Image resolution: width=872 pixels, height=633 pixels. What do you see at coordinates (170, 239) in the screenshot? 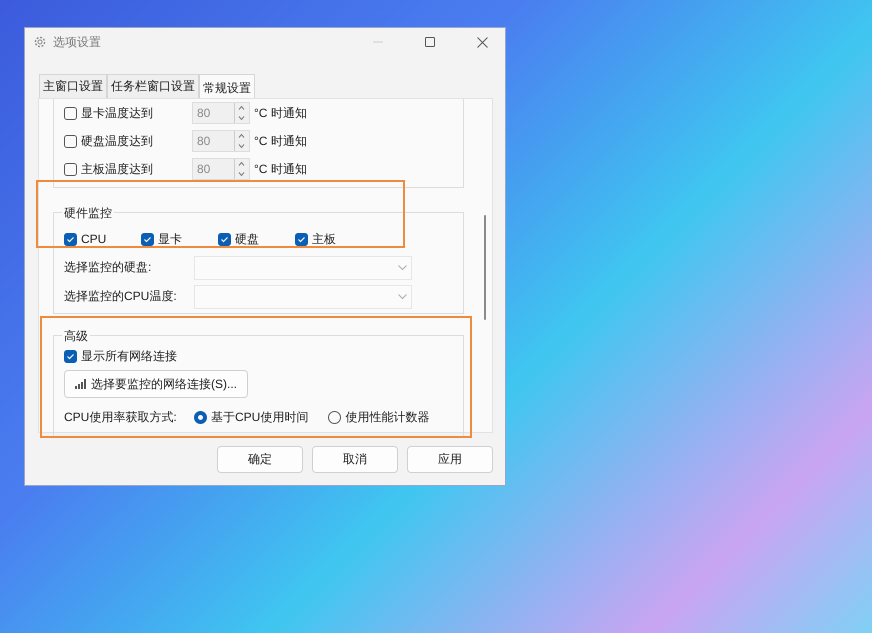
I see `checkbox-label: 显卡` at bounding box center [170, 239].